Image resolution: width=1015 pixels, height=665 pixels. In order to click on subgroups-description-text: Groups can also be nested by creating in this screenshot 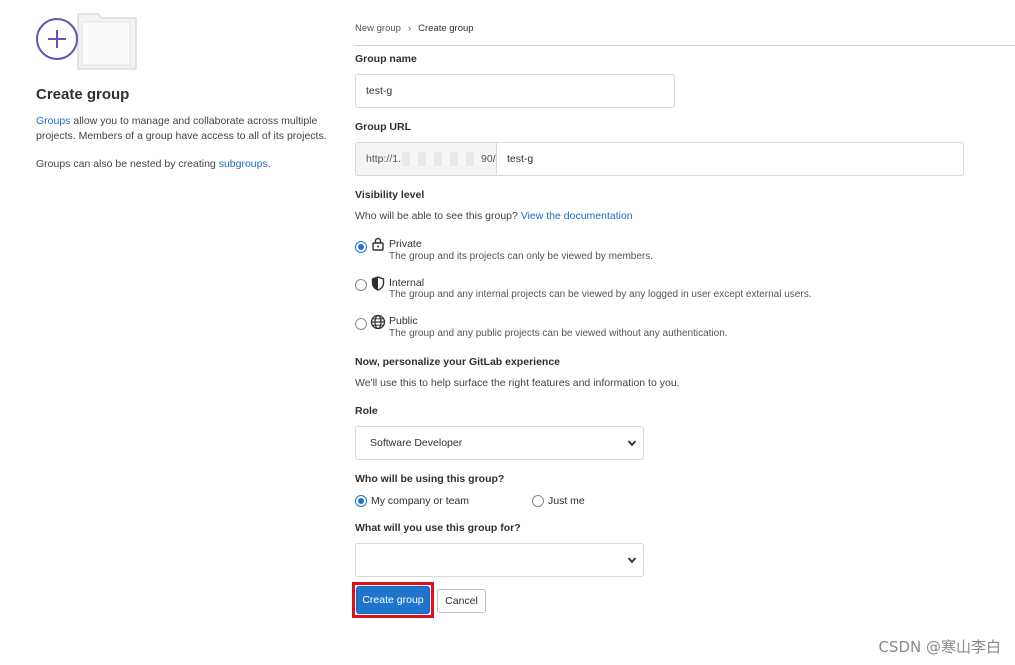, I will do `click(127, 164)`.